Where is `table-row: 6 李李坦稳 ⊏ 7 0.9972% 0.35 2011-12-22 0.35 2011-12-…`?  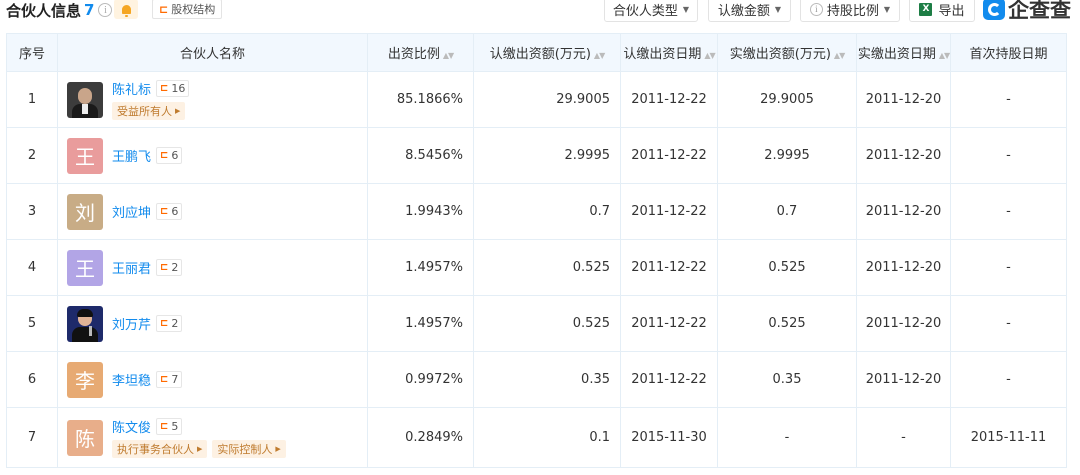 table-row: 6 李李坦稳 ⊏ 7 0.9972% 0.35 2011-12-22 0.35 2011-12-… is located at coordinates (536, 379).